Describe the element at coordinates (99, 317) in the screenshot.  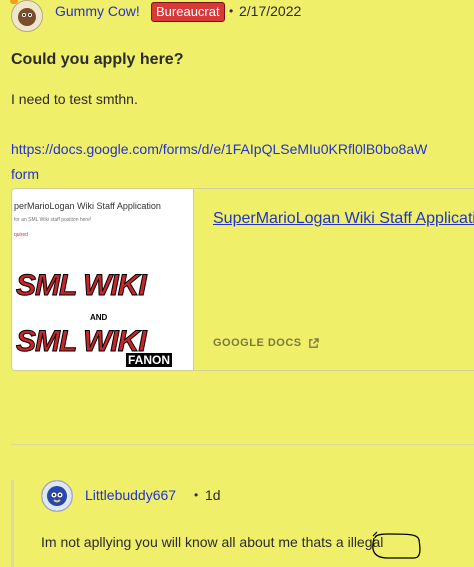
I see `logo-and: AND` at that location.